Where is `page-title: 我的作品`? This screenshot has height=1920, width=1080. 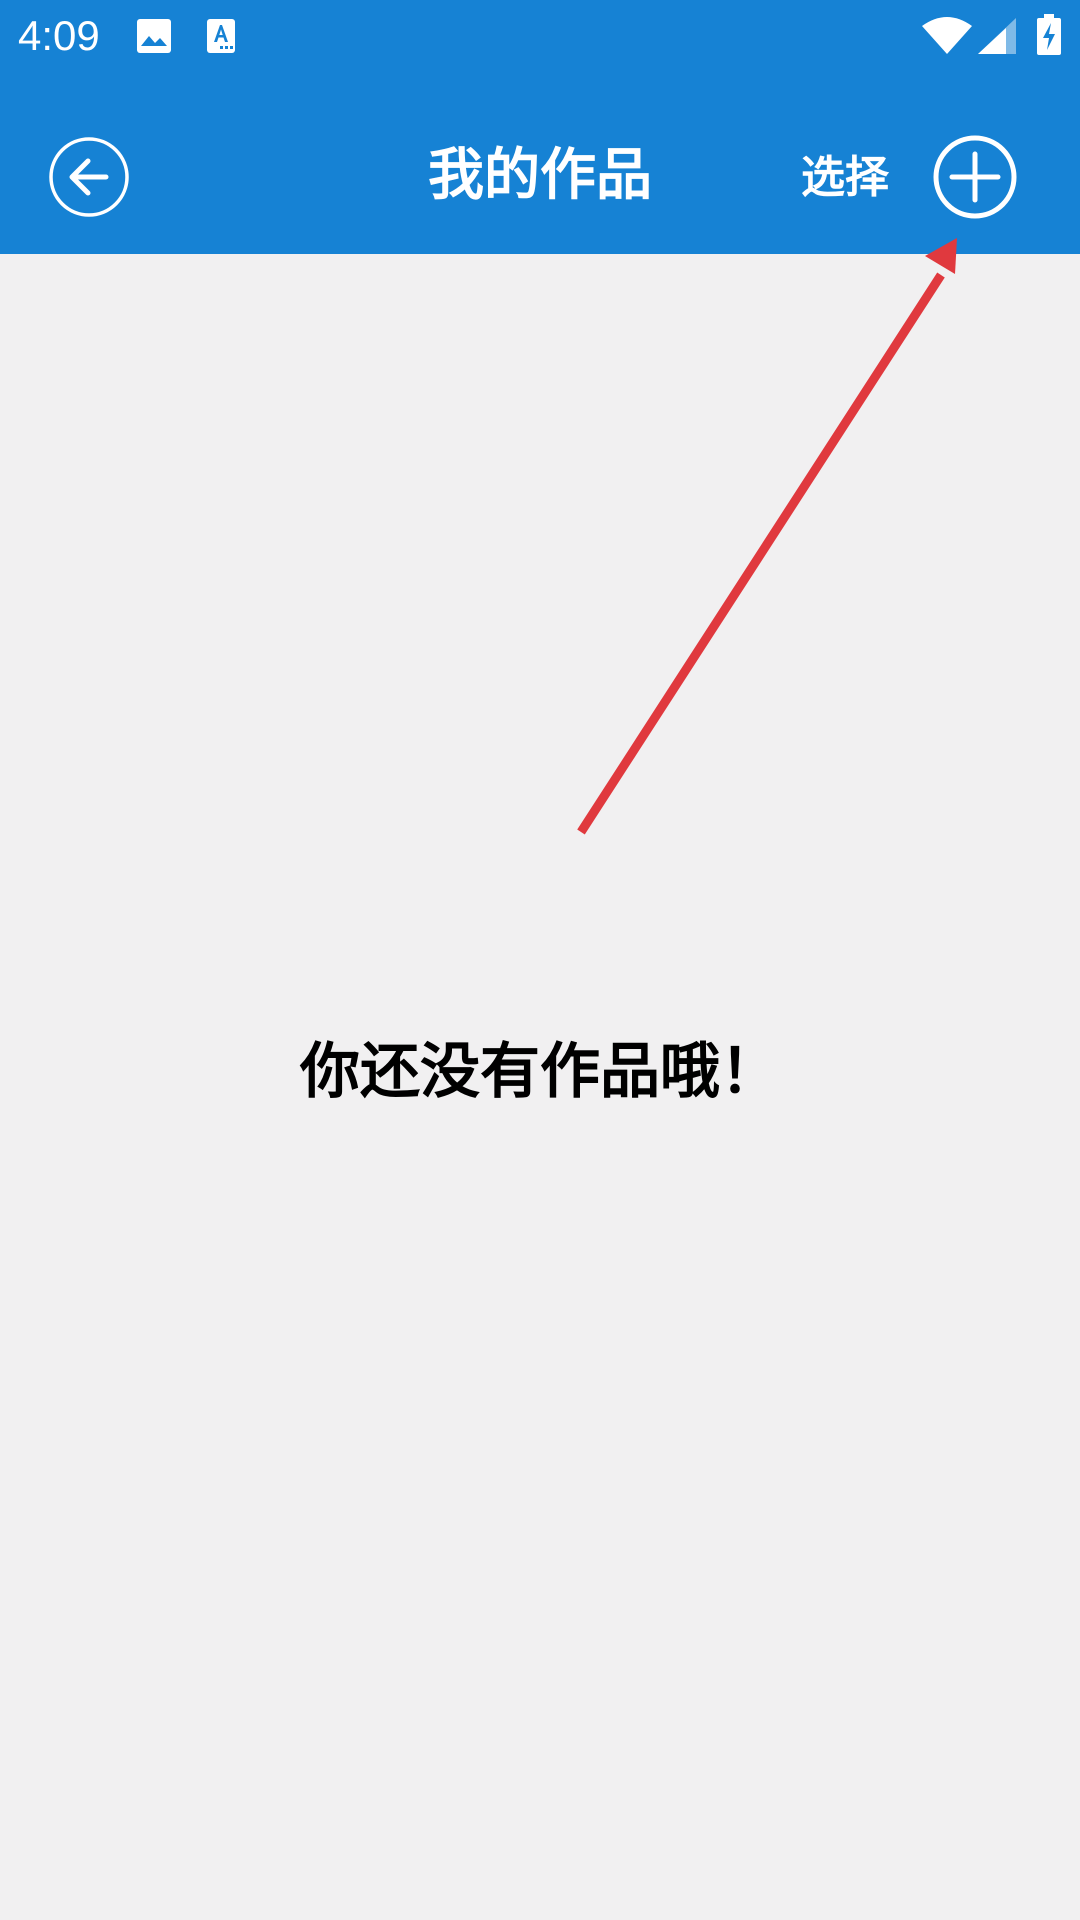
page-title: 我的作品 is located at coordinates (540, 175).